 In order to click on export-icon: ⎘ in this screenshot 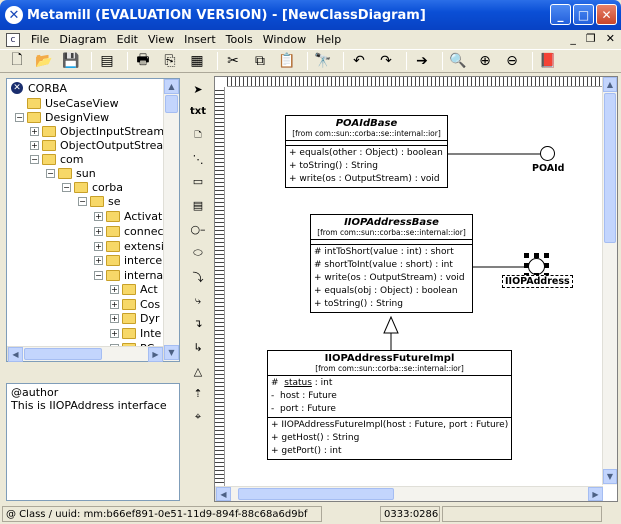, I will do `click(170, 61)`.